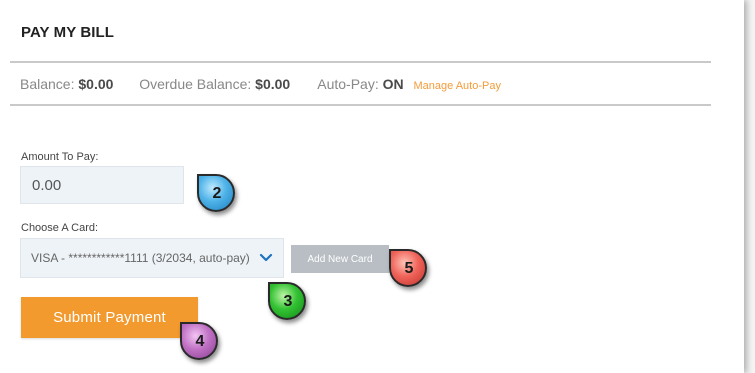  What do you see at coordinates (47, 84) in the screenshot?
I see `balance-label: Balance:` at bounding box center [47, 84].